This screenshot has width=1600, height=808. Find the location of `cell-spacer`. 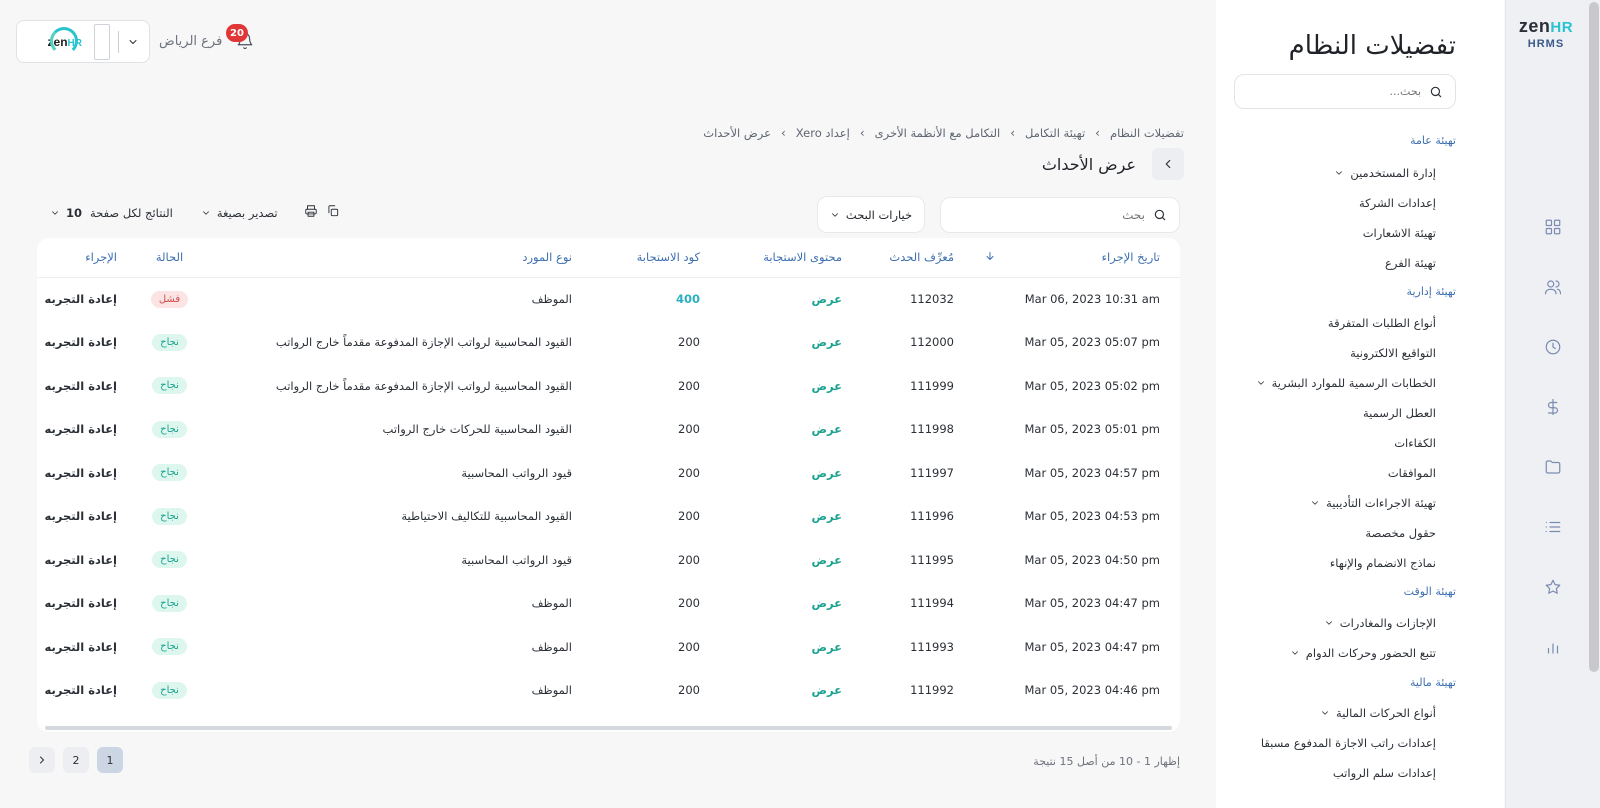

cell-spacer is located at coordinates (983, 517).